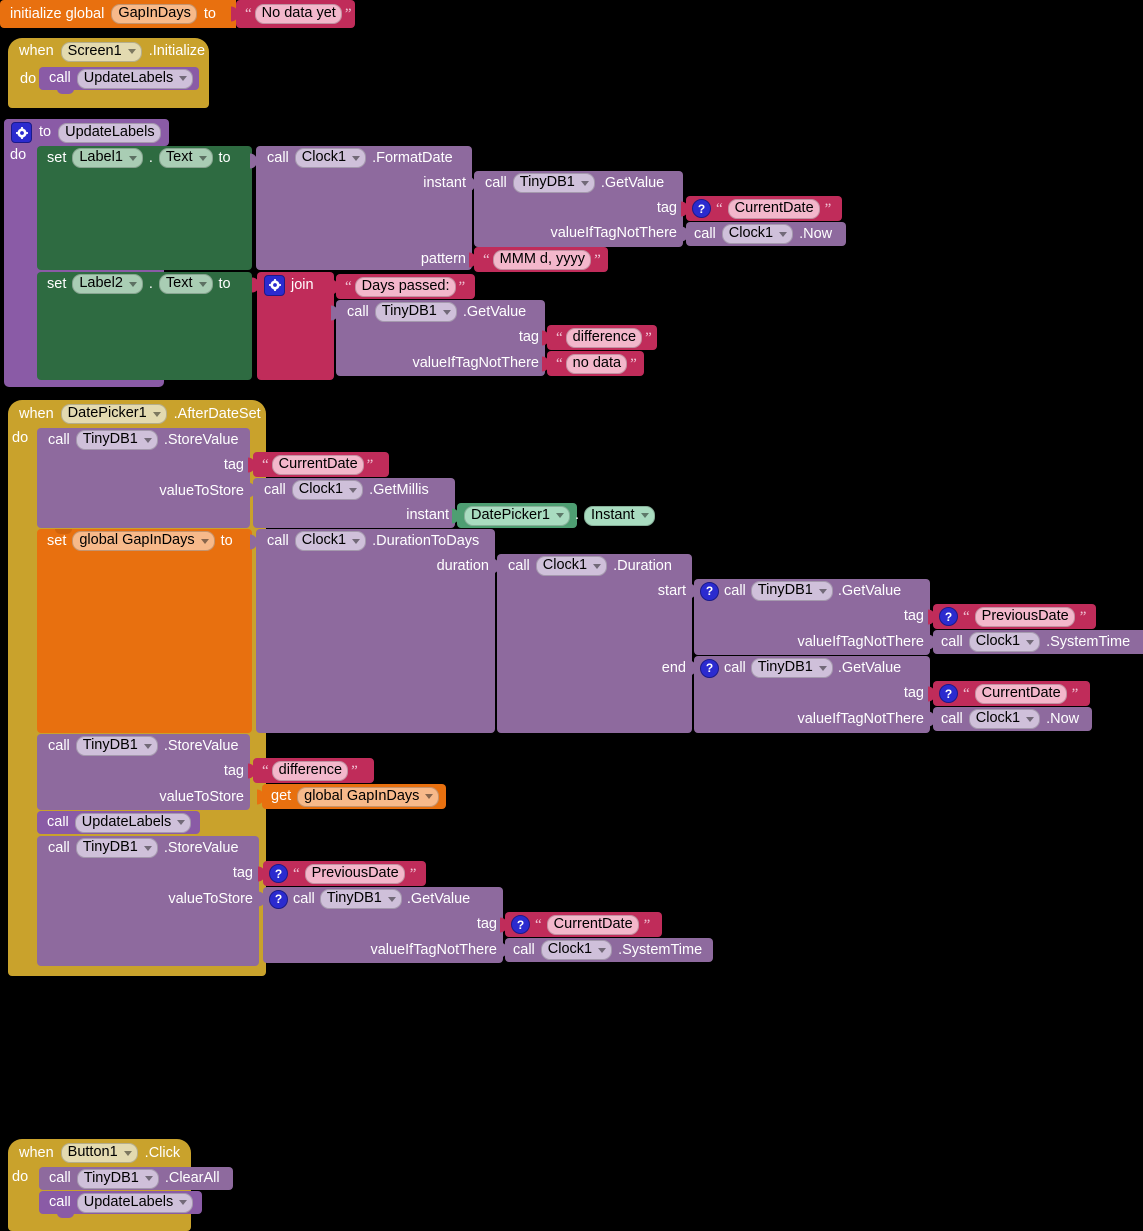  I want to click on initialize-global-block: initialize global GapInDays to, so click(118, 14).